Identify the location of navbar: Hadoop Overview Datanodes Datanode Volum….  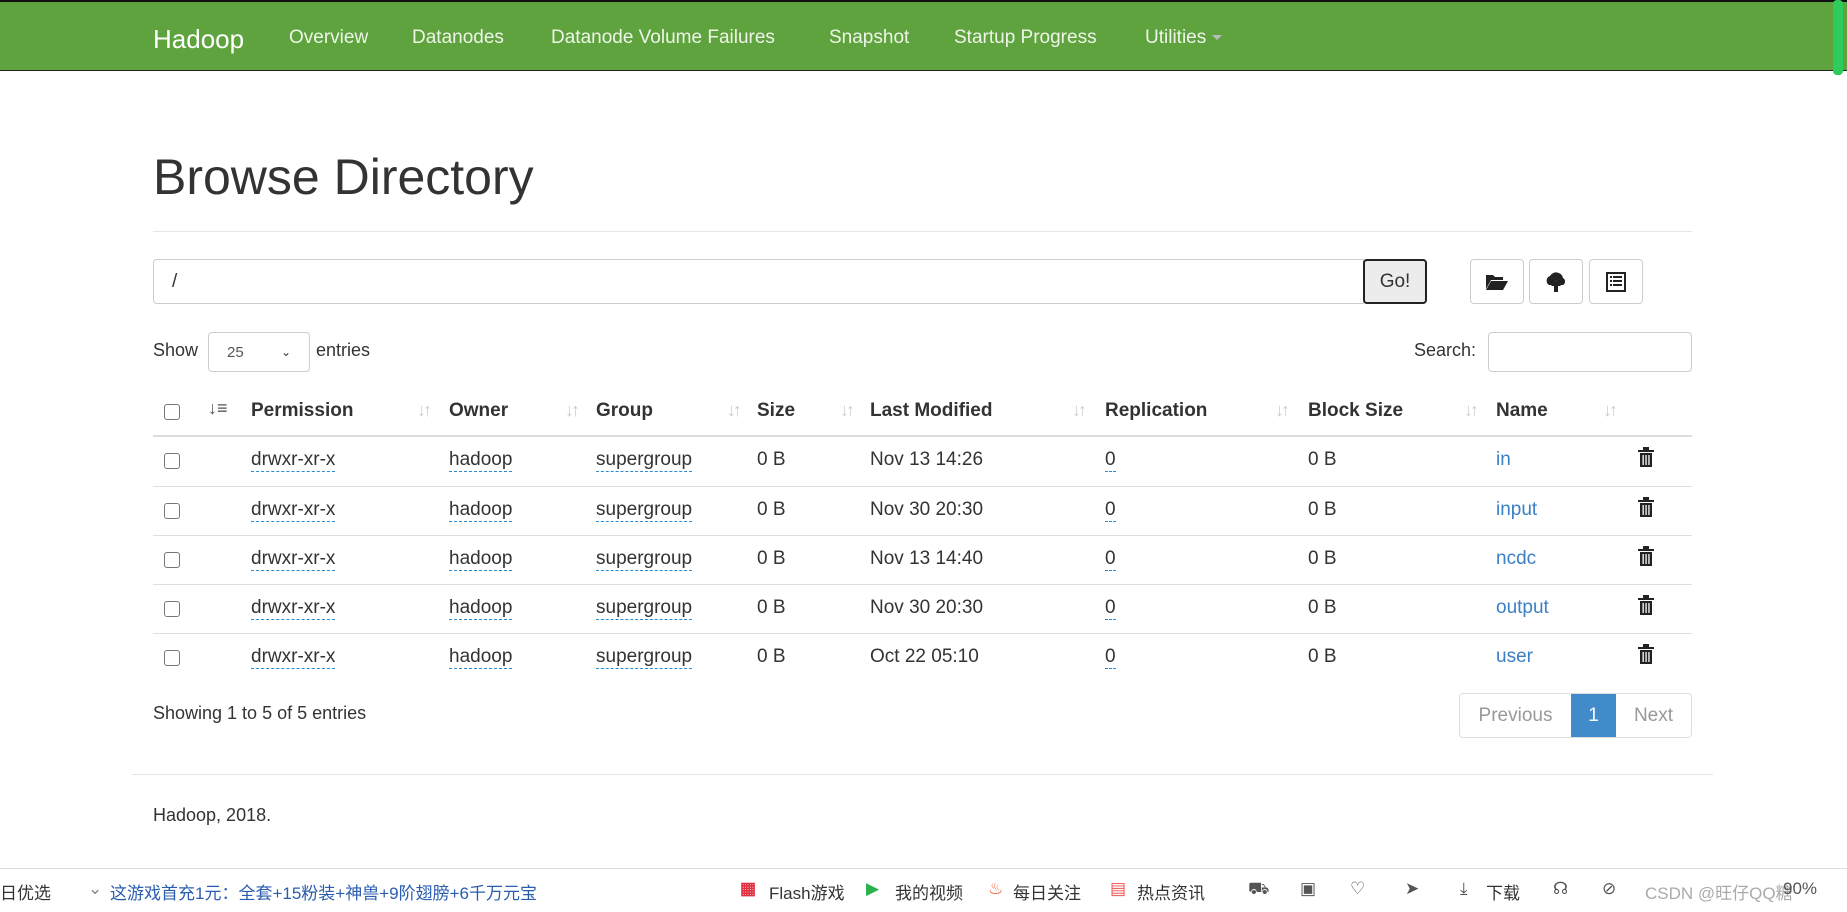
(923, 35).